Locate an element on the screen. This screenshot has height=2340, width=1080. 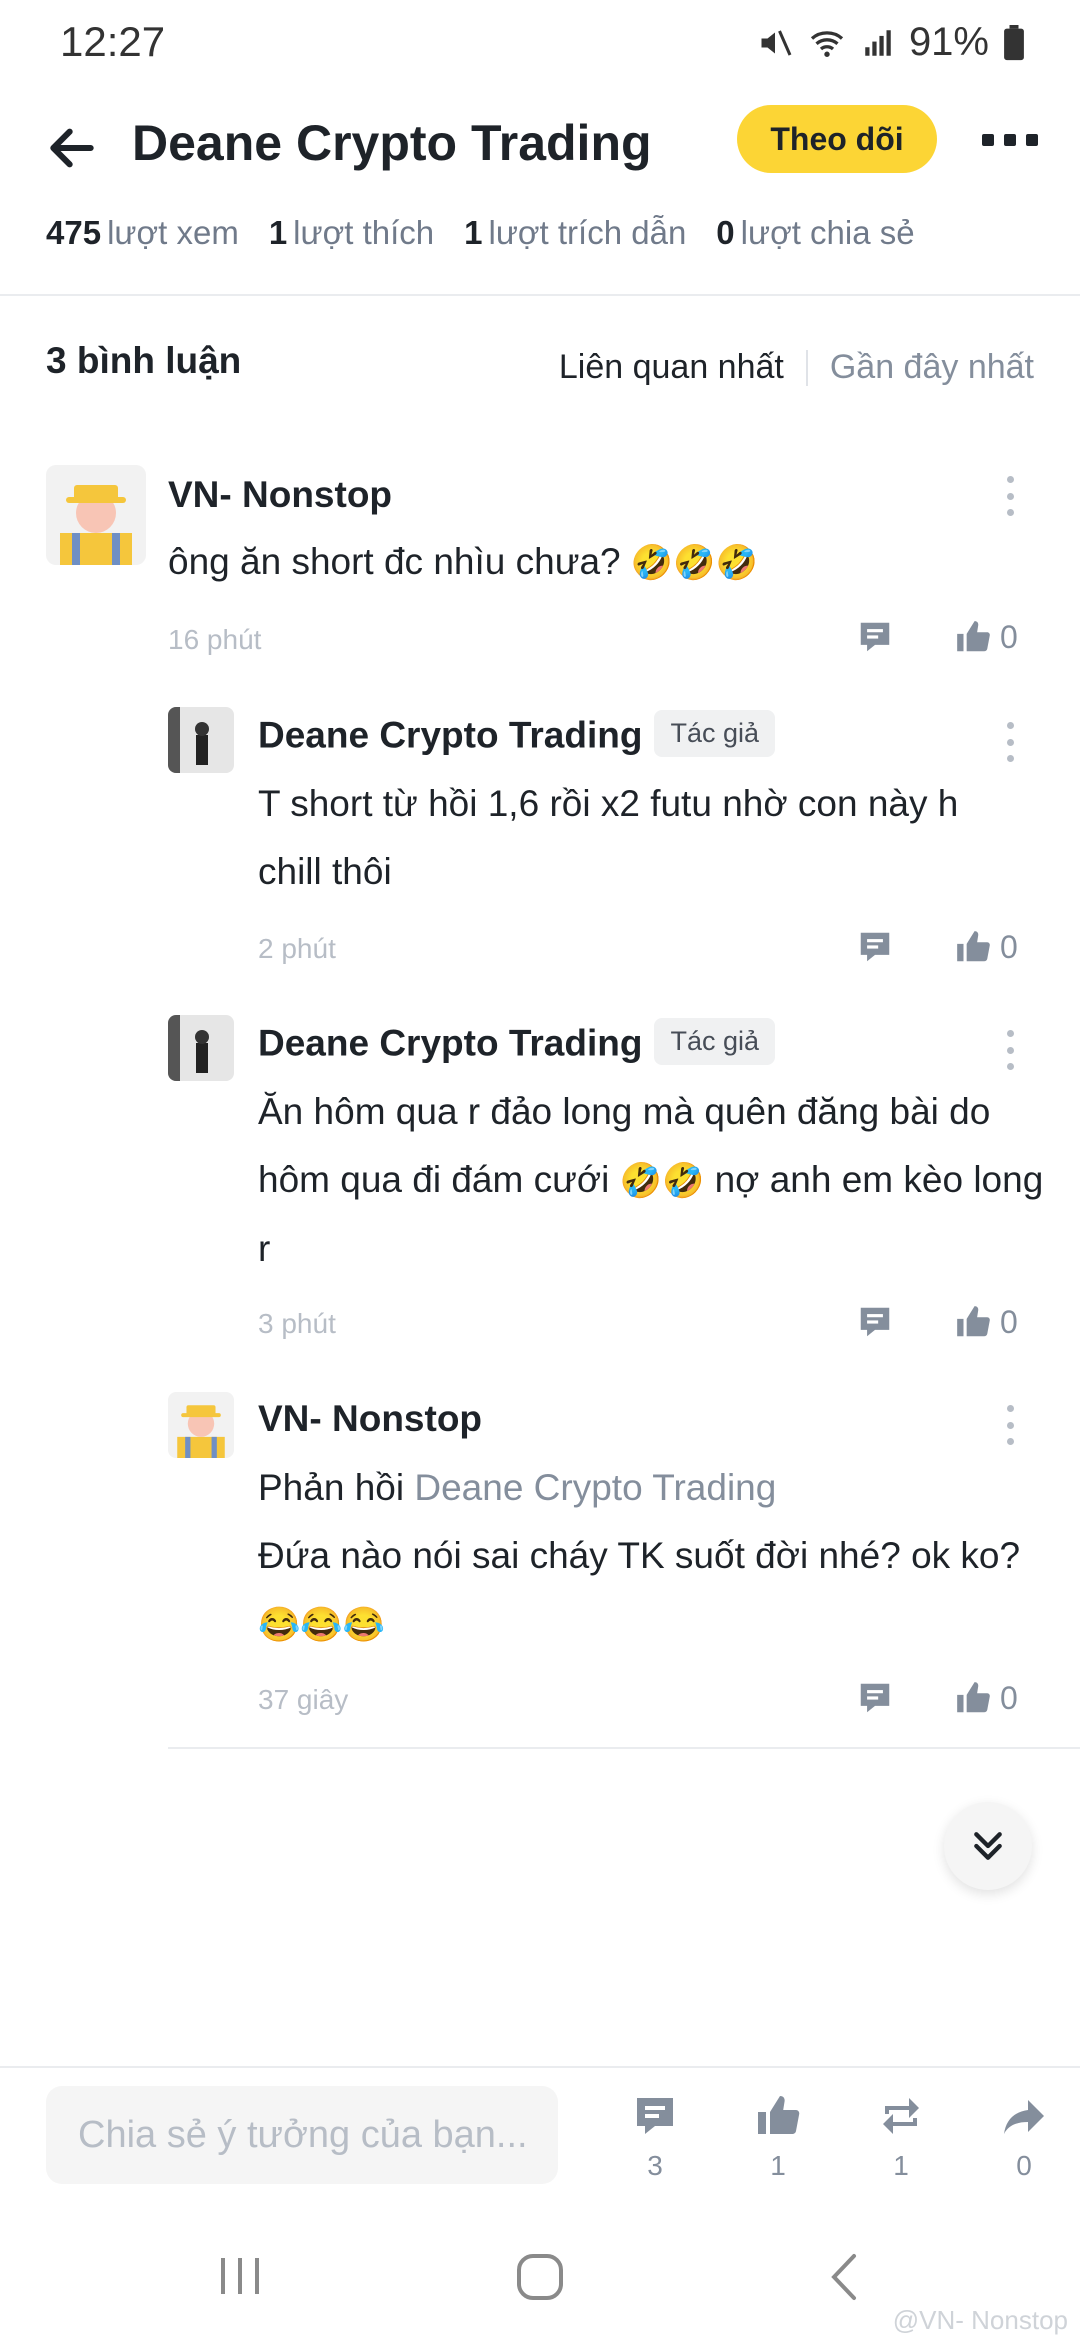
comment-icon is located at coordinates (655, 2116).